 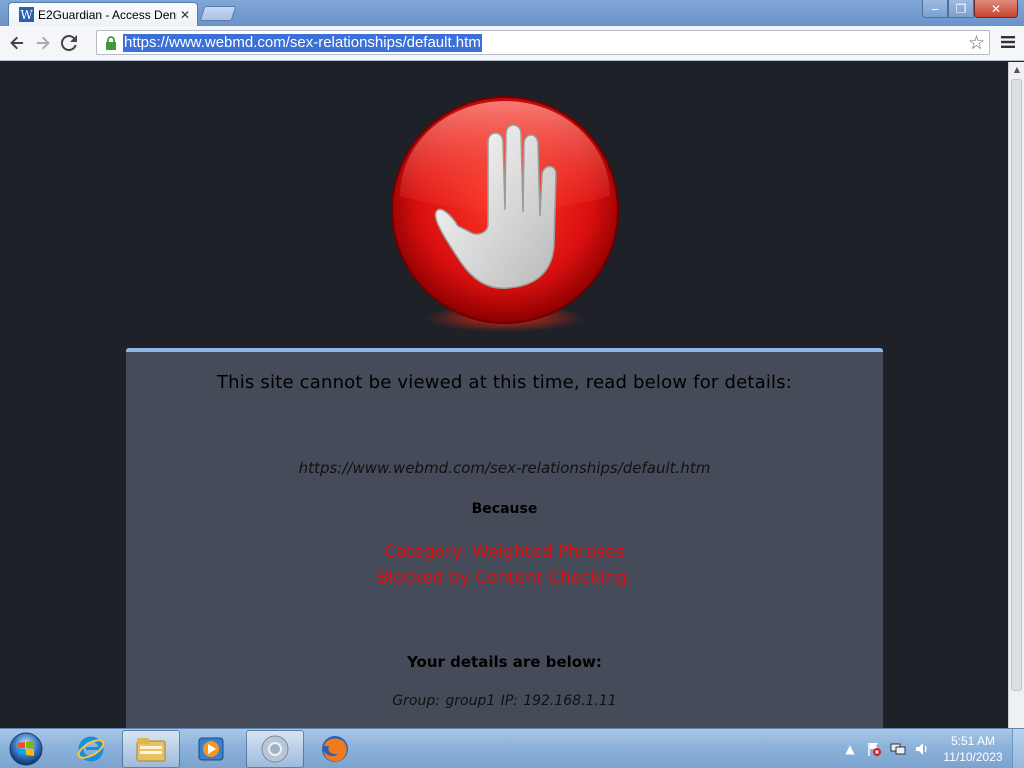 What do you see at coordinates (1016, 70) in the screenshot?
I see `scroll-up-arrow-icon: ▲` at bounding box center [1016, 70].